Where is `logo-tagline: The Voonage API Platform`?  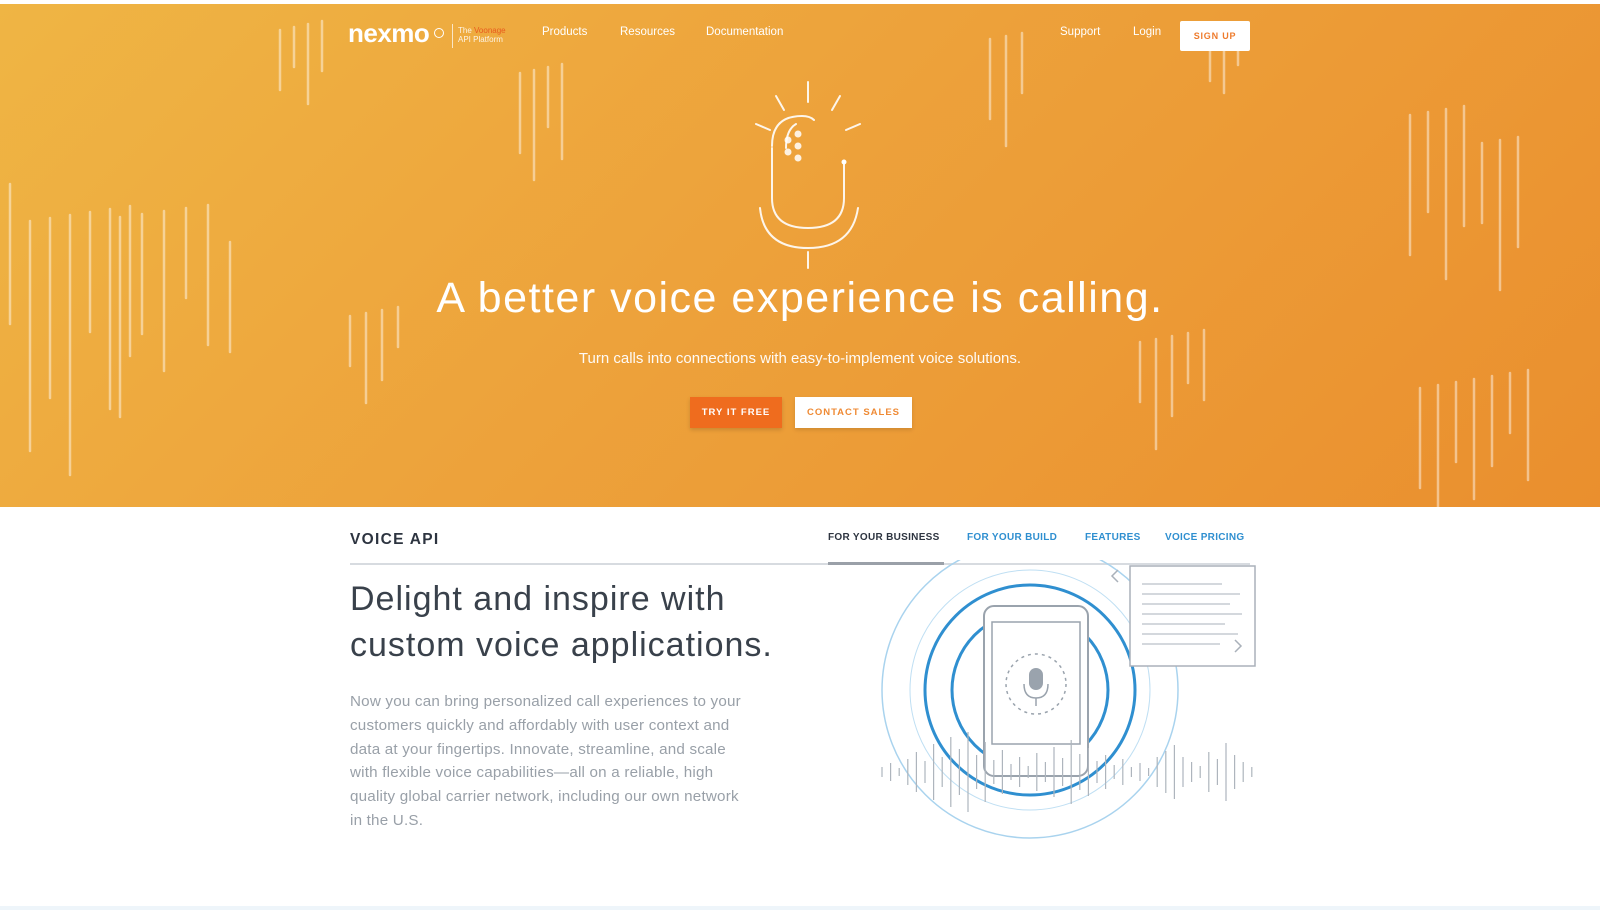
logo-tagline: The Voonage API Platform is located at coordinates (493, 35).